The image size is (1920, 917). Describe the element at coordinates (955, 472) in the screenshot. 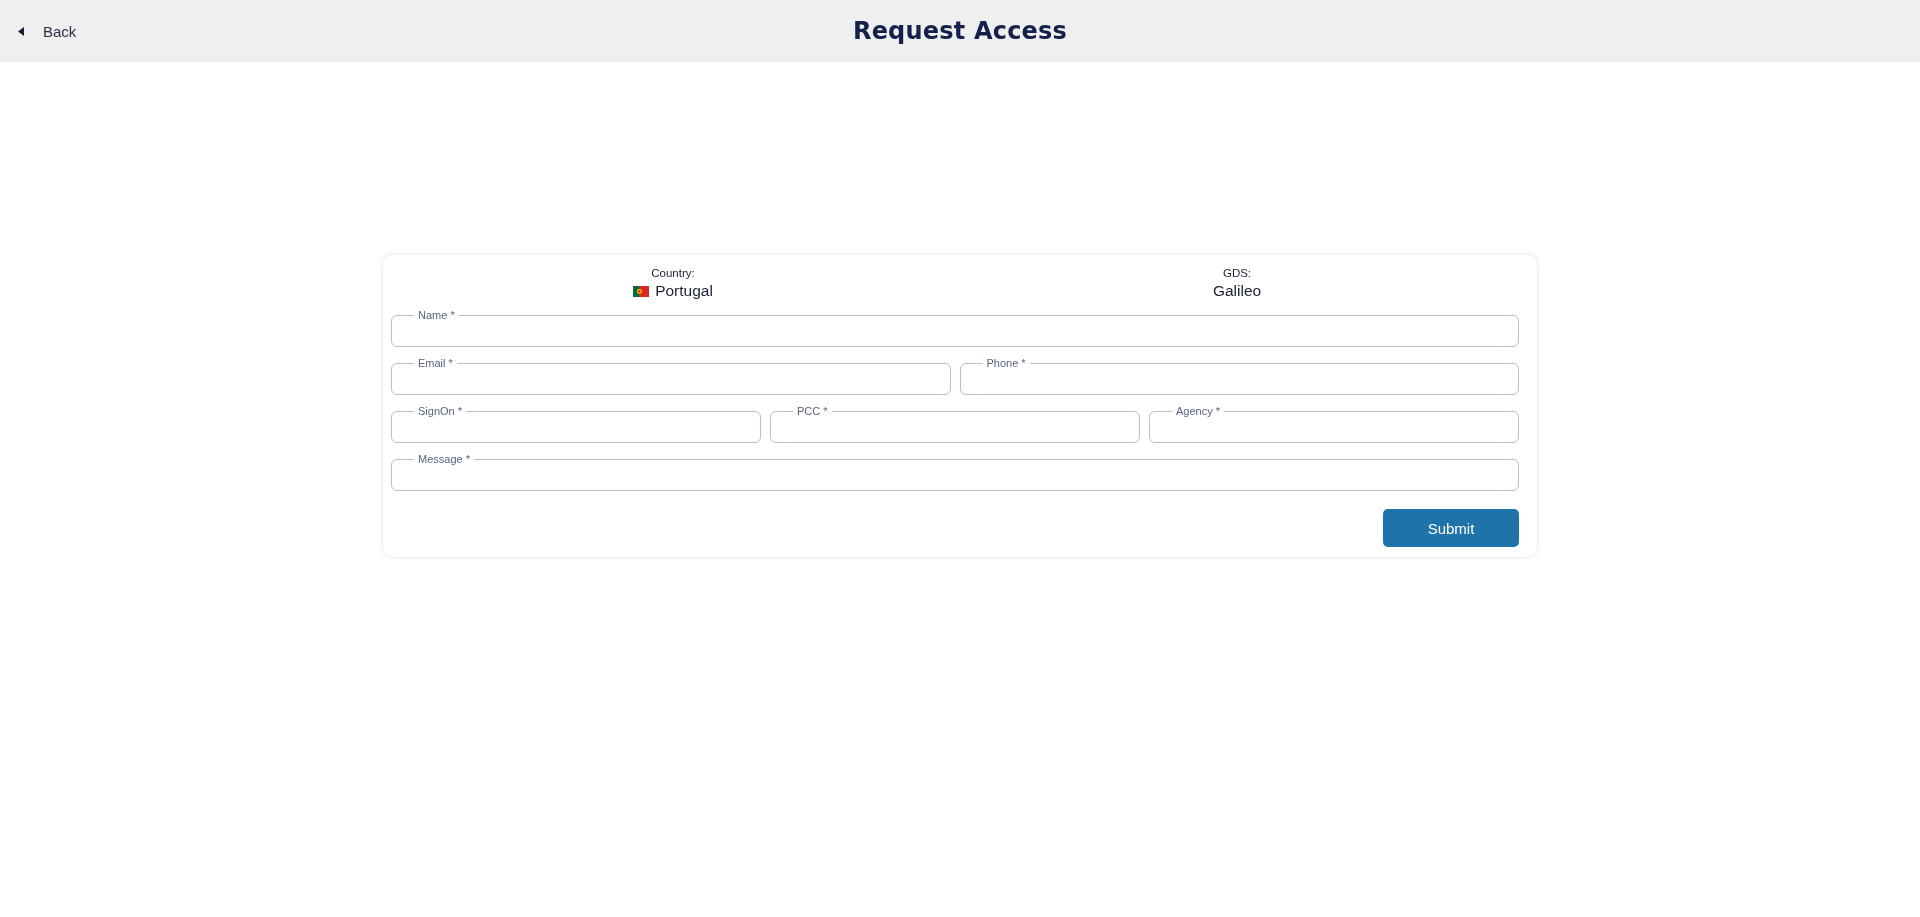

I see `text-field: Message *` at that location.